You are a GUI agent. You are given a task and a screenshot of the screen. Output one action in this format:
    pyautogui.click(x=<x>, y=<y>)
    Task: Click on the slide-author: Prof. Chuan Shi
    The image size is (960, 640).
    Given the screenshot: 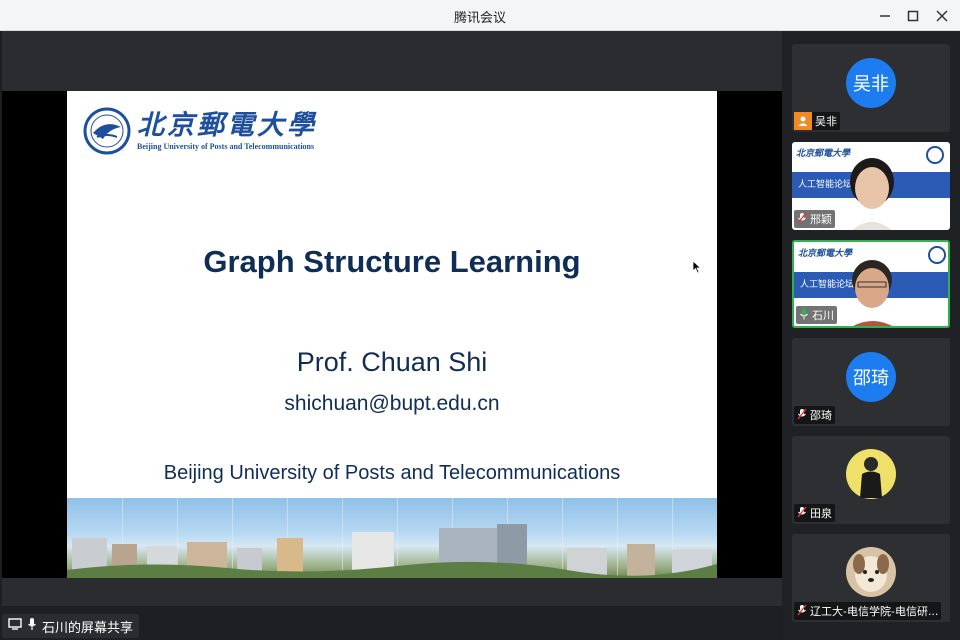 What is the action you would take?
    pyautogui.click(x=392, y=362)
    